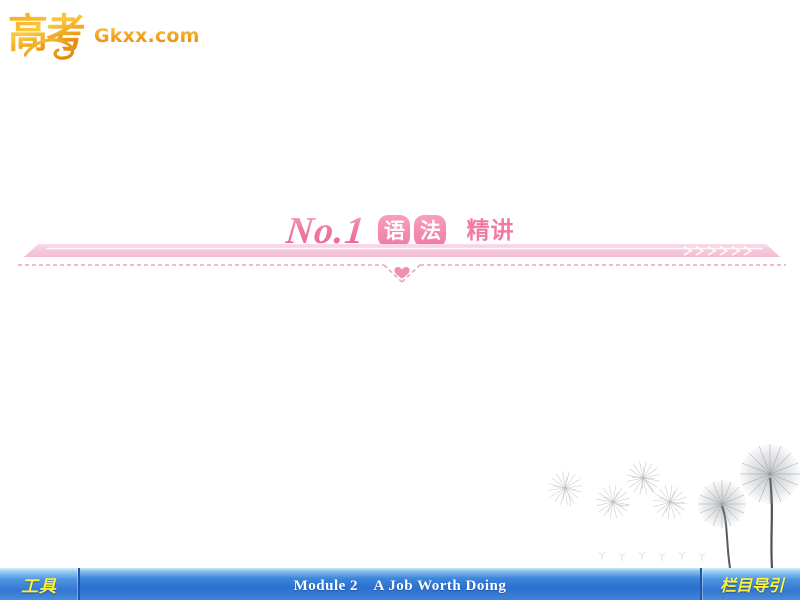  What do you see at coordinates (652, 556) in the screenshot?
I see `dandelion-seed-row` at bounding box center [652, 556].